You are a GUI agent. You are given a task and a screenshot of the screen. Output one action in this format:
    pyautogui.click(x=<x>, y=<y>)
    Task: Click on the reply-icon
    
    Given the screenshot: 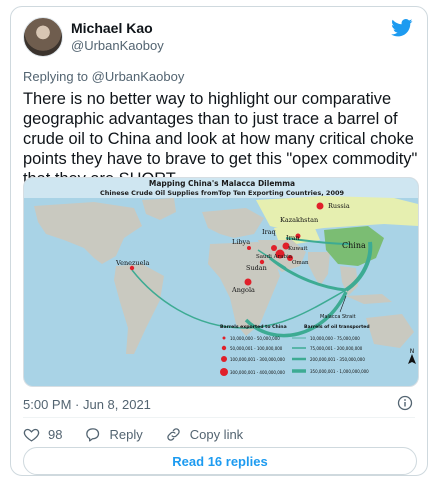 What is the action you would take?
    pyautogui.click(x=93, y=434)
    